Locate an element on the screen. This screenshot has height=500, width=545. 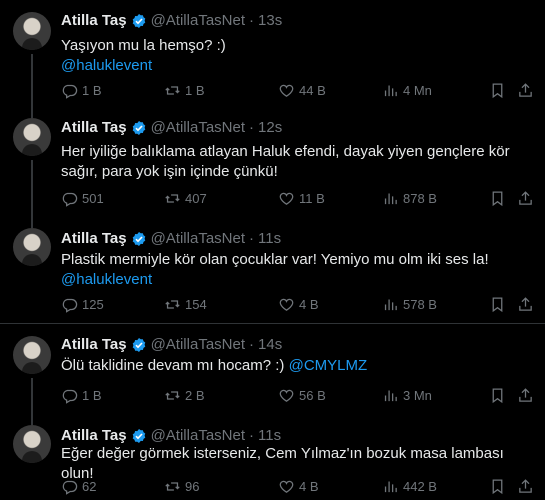
tweet-time: 14s is located at coordinates (270, 344).